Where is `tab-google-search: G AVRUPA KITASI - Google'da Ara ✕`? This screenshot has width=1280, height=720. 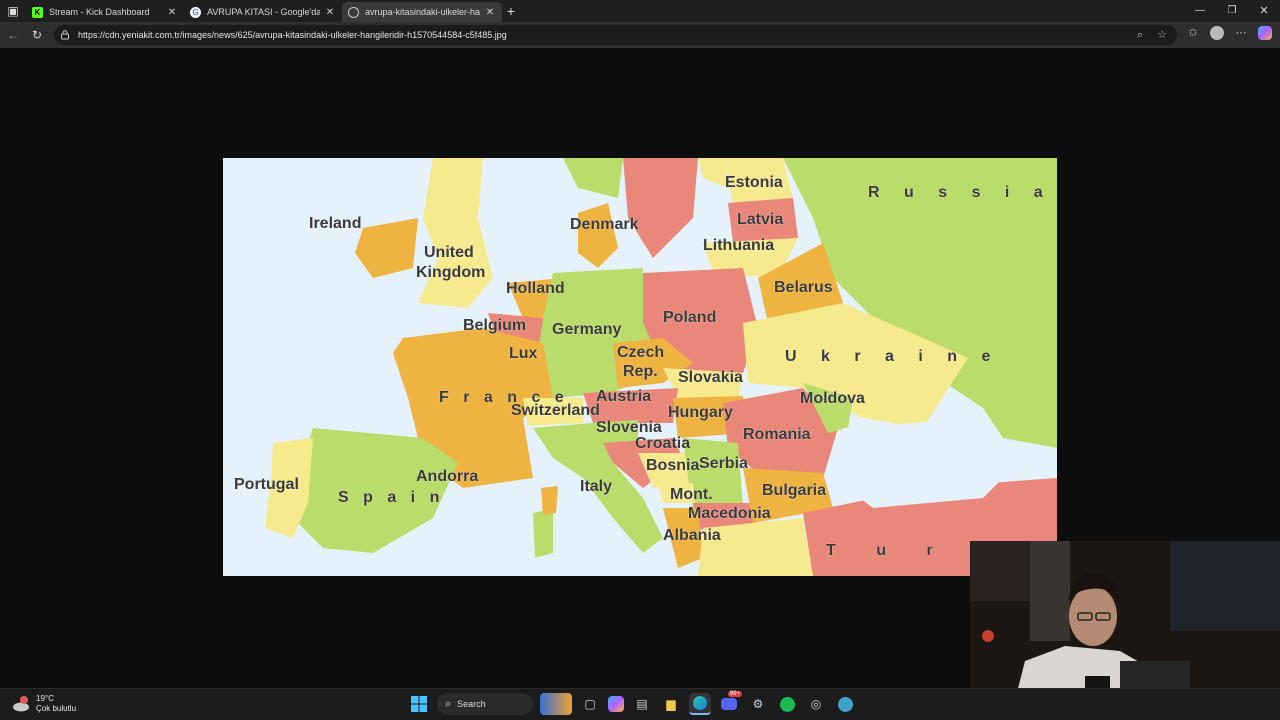
tab-google-search: G AVRUPA KITASI - Google'da Ara ✕ is located at coordinates (263, 12).